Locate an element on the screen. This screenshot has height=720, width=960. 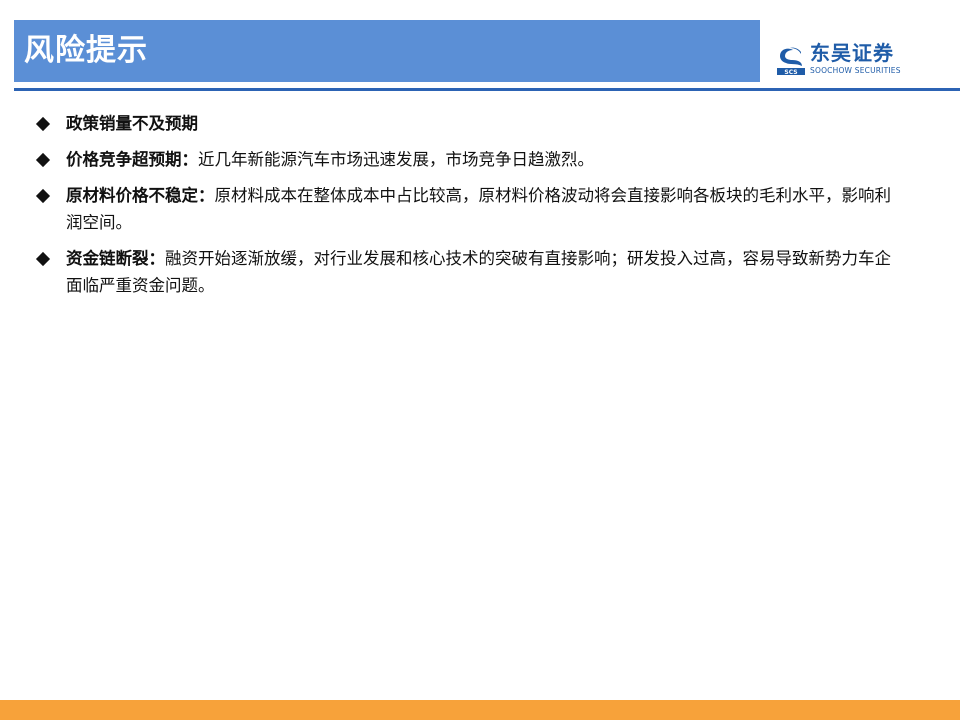
title-bar: 风险提示 is located at coordinates (387, 51).